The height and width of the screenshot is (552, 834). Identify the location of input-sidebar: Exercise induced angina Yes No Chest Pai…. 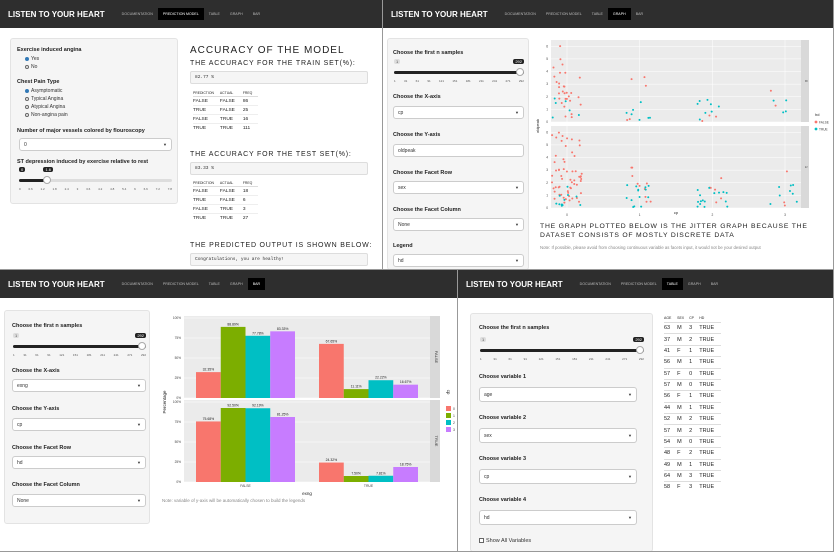
(94, 121).